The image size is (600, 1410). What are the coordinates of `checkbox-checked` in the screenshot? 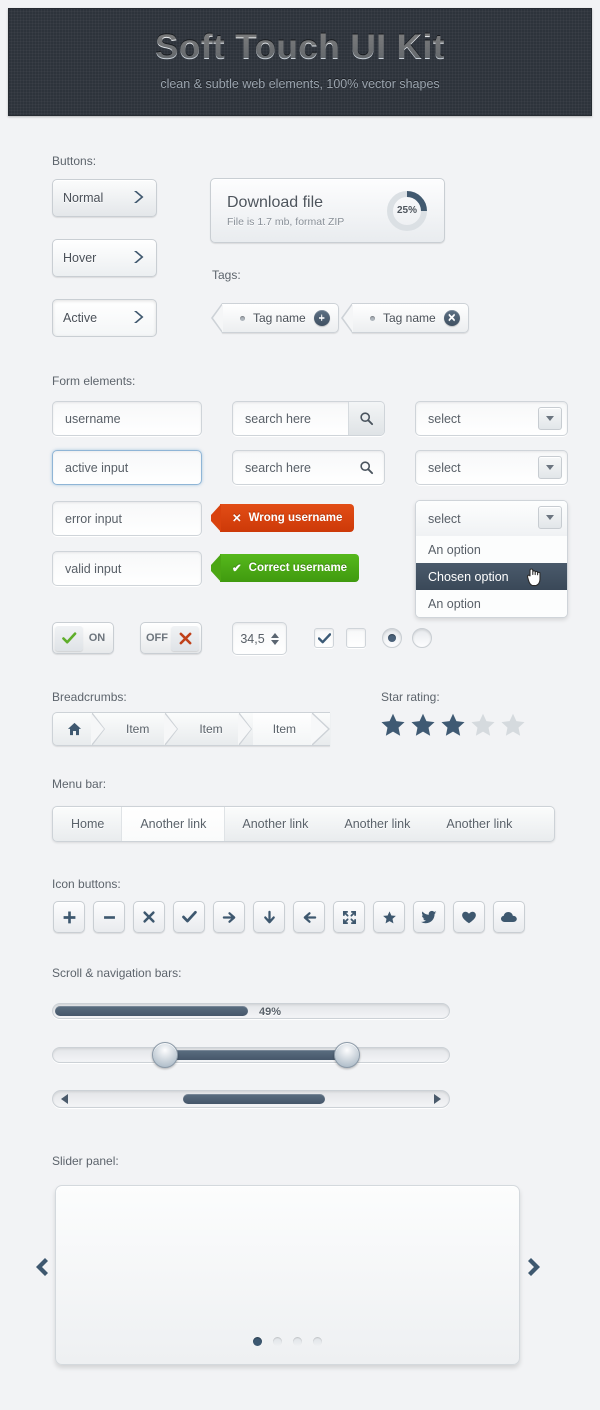 It's located at (324, 638).